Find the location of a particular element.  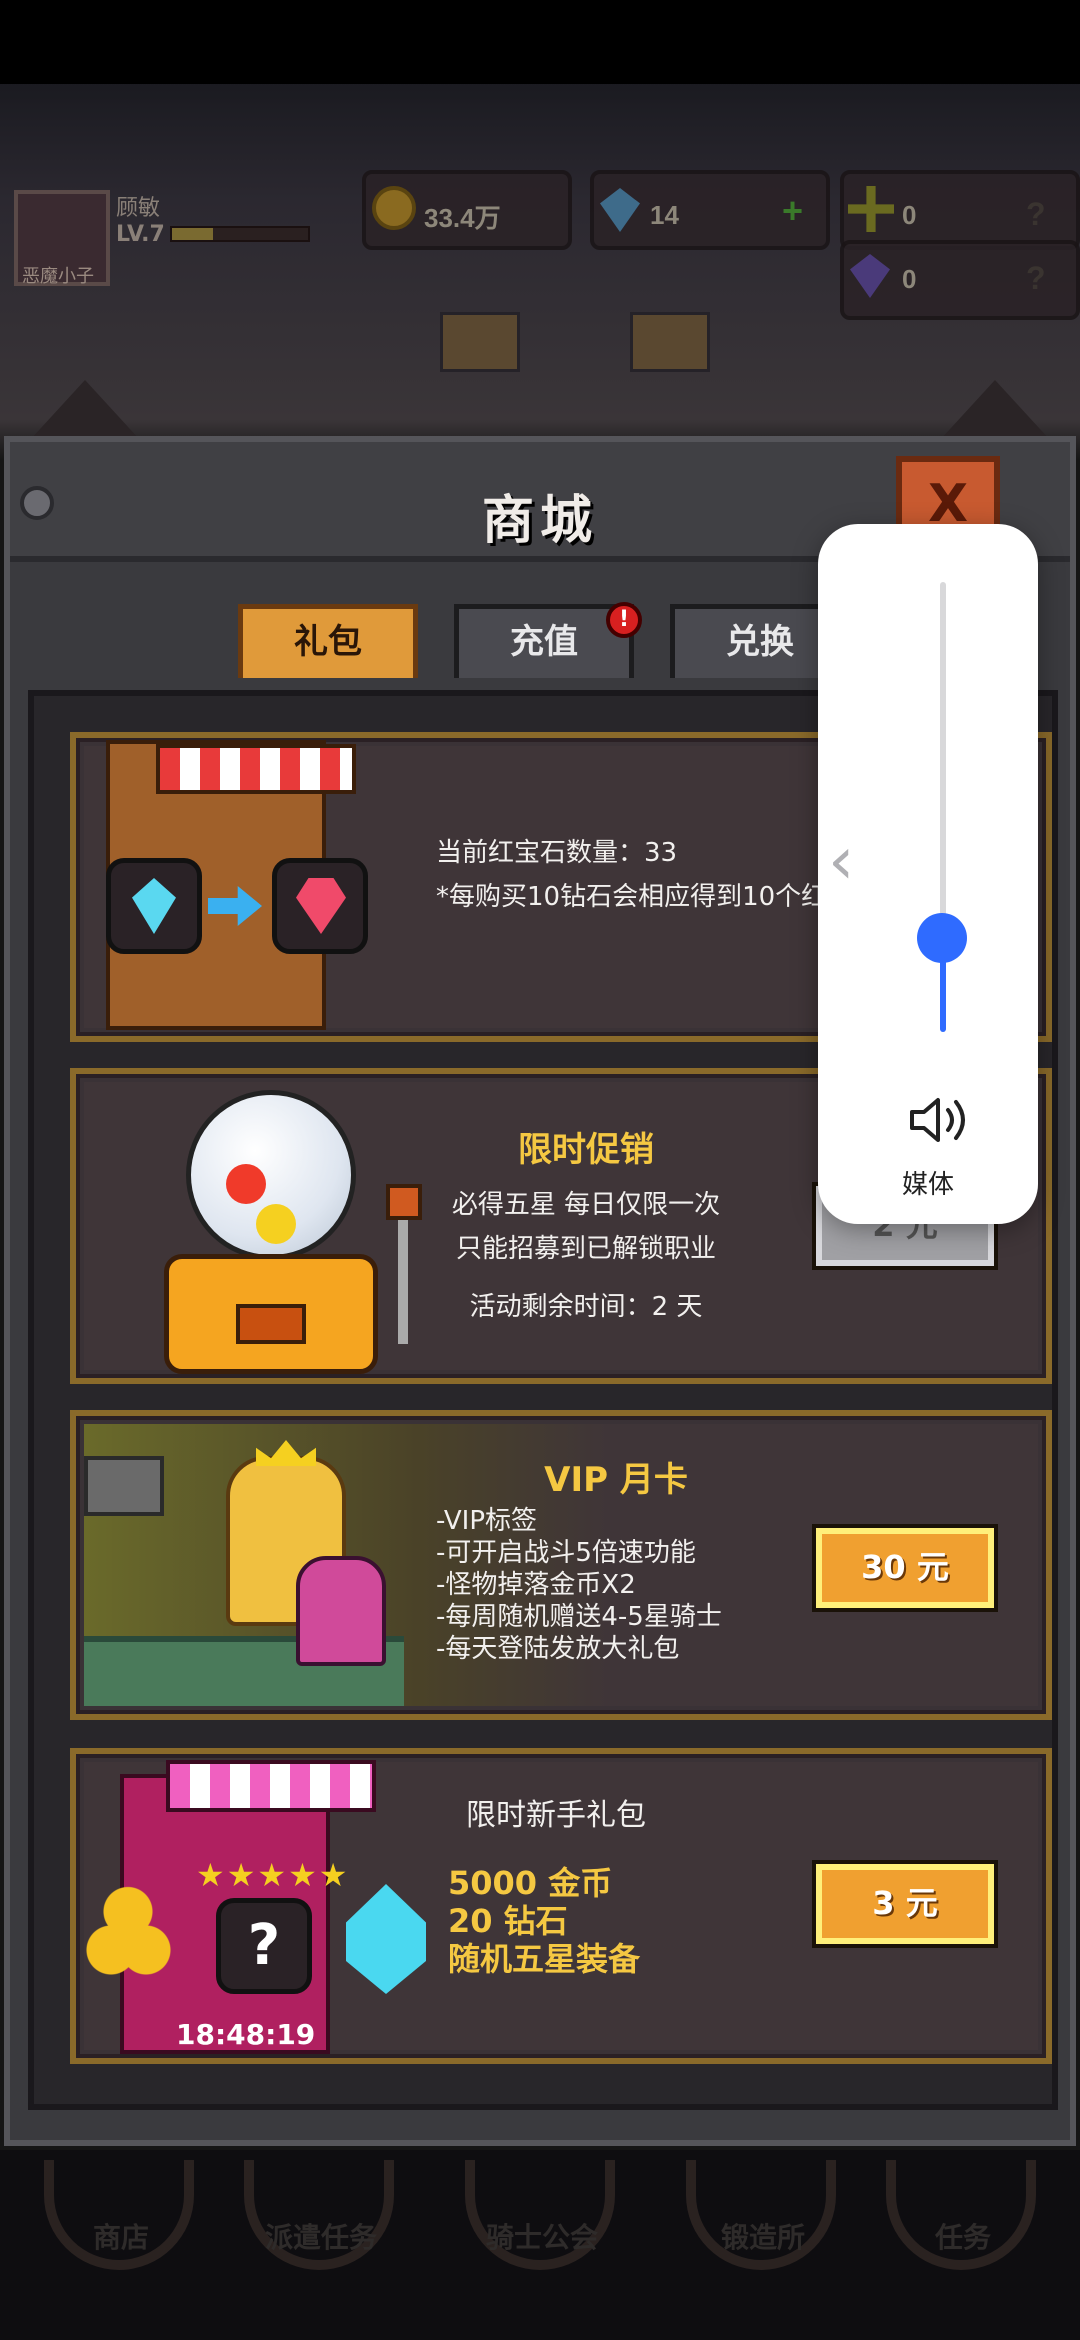

ruby-note-text: *每购买10钻石会相应得到10个红 is located at coordinates (632, 897).